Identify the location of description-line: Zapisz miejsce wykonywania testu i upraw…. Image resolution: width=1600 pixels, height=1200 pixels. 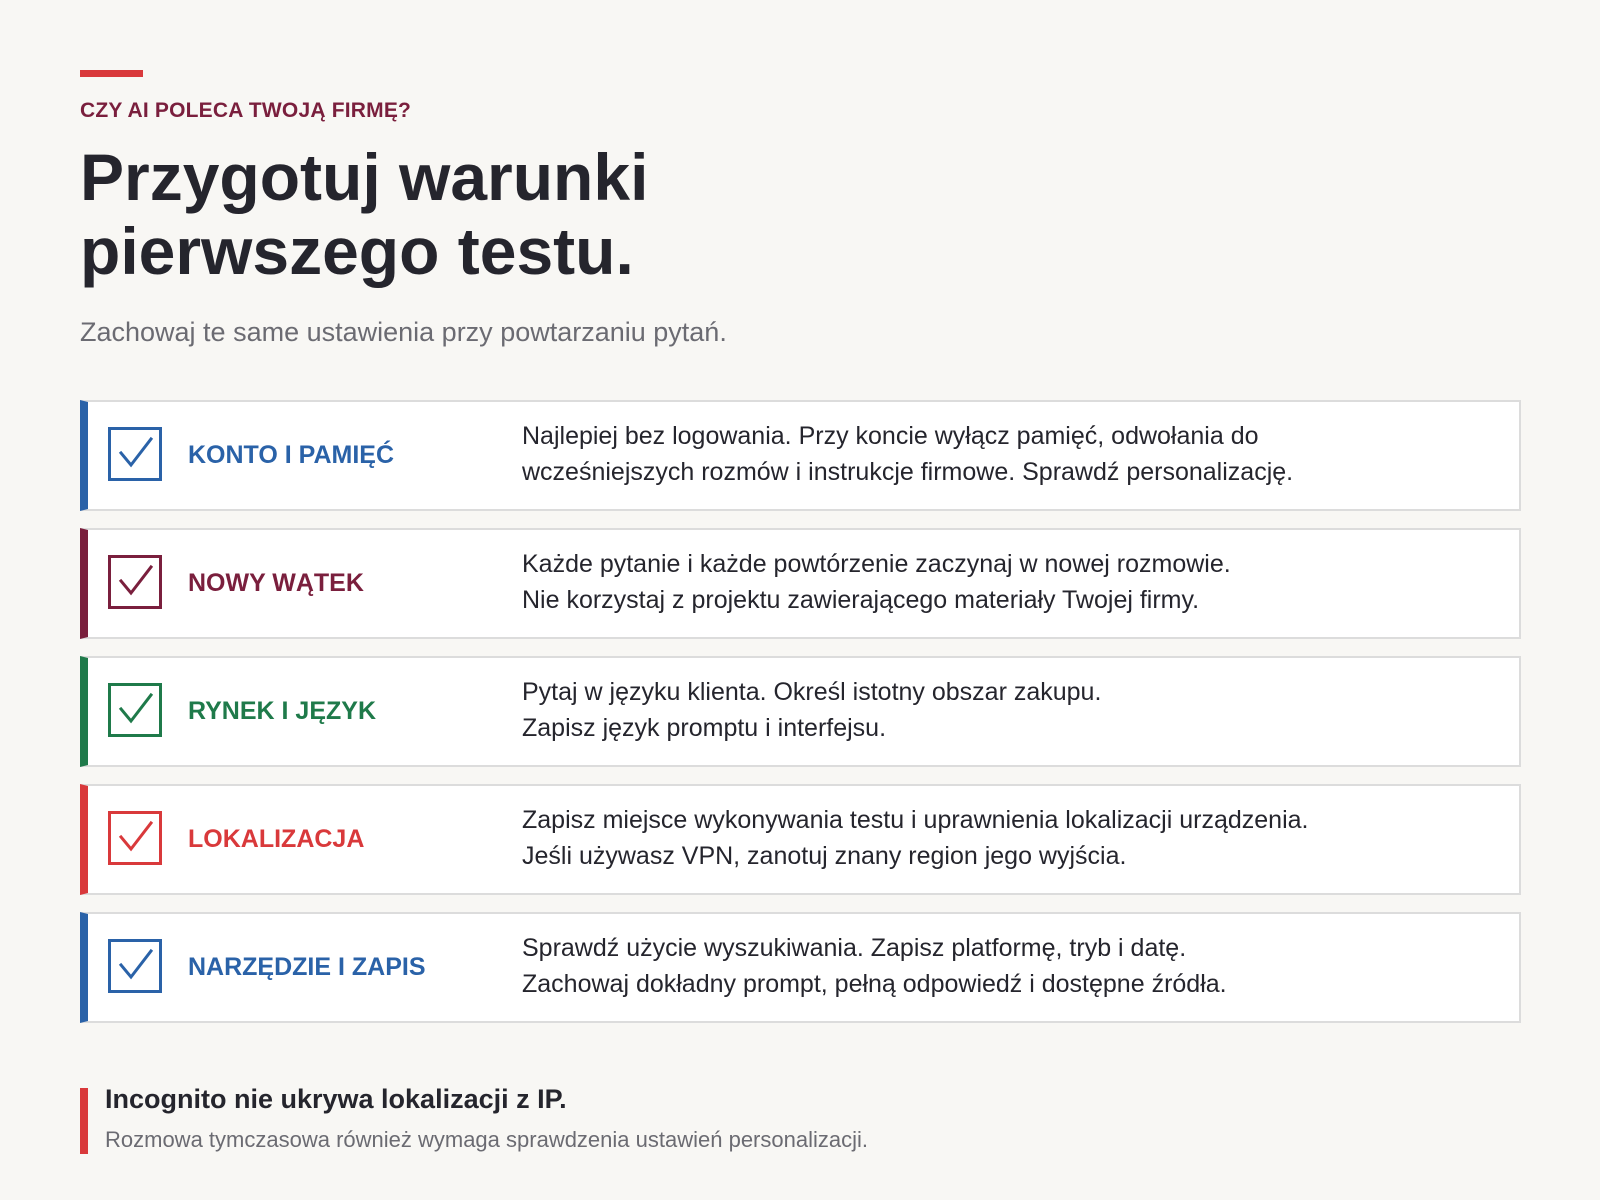
(915, 820).